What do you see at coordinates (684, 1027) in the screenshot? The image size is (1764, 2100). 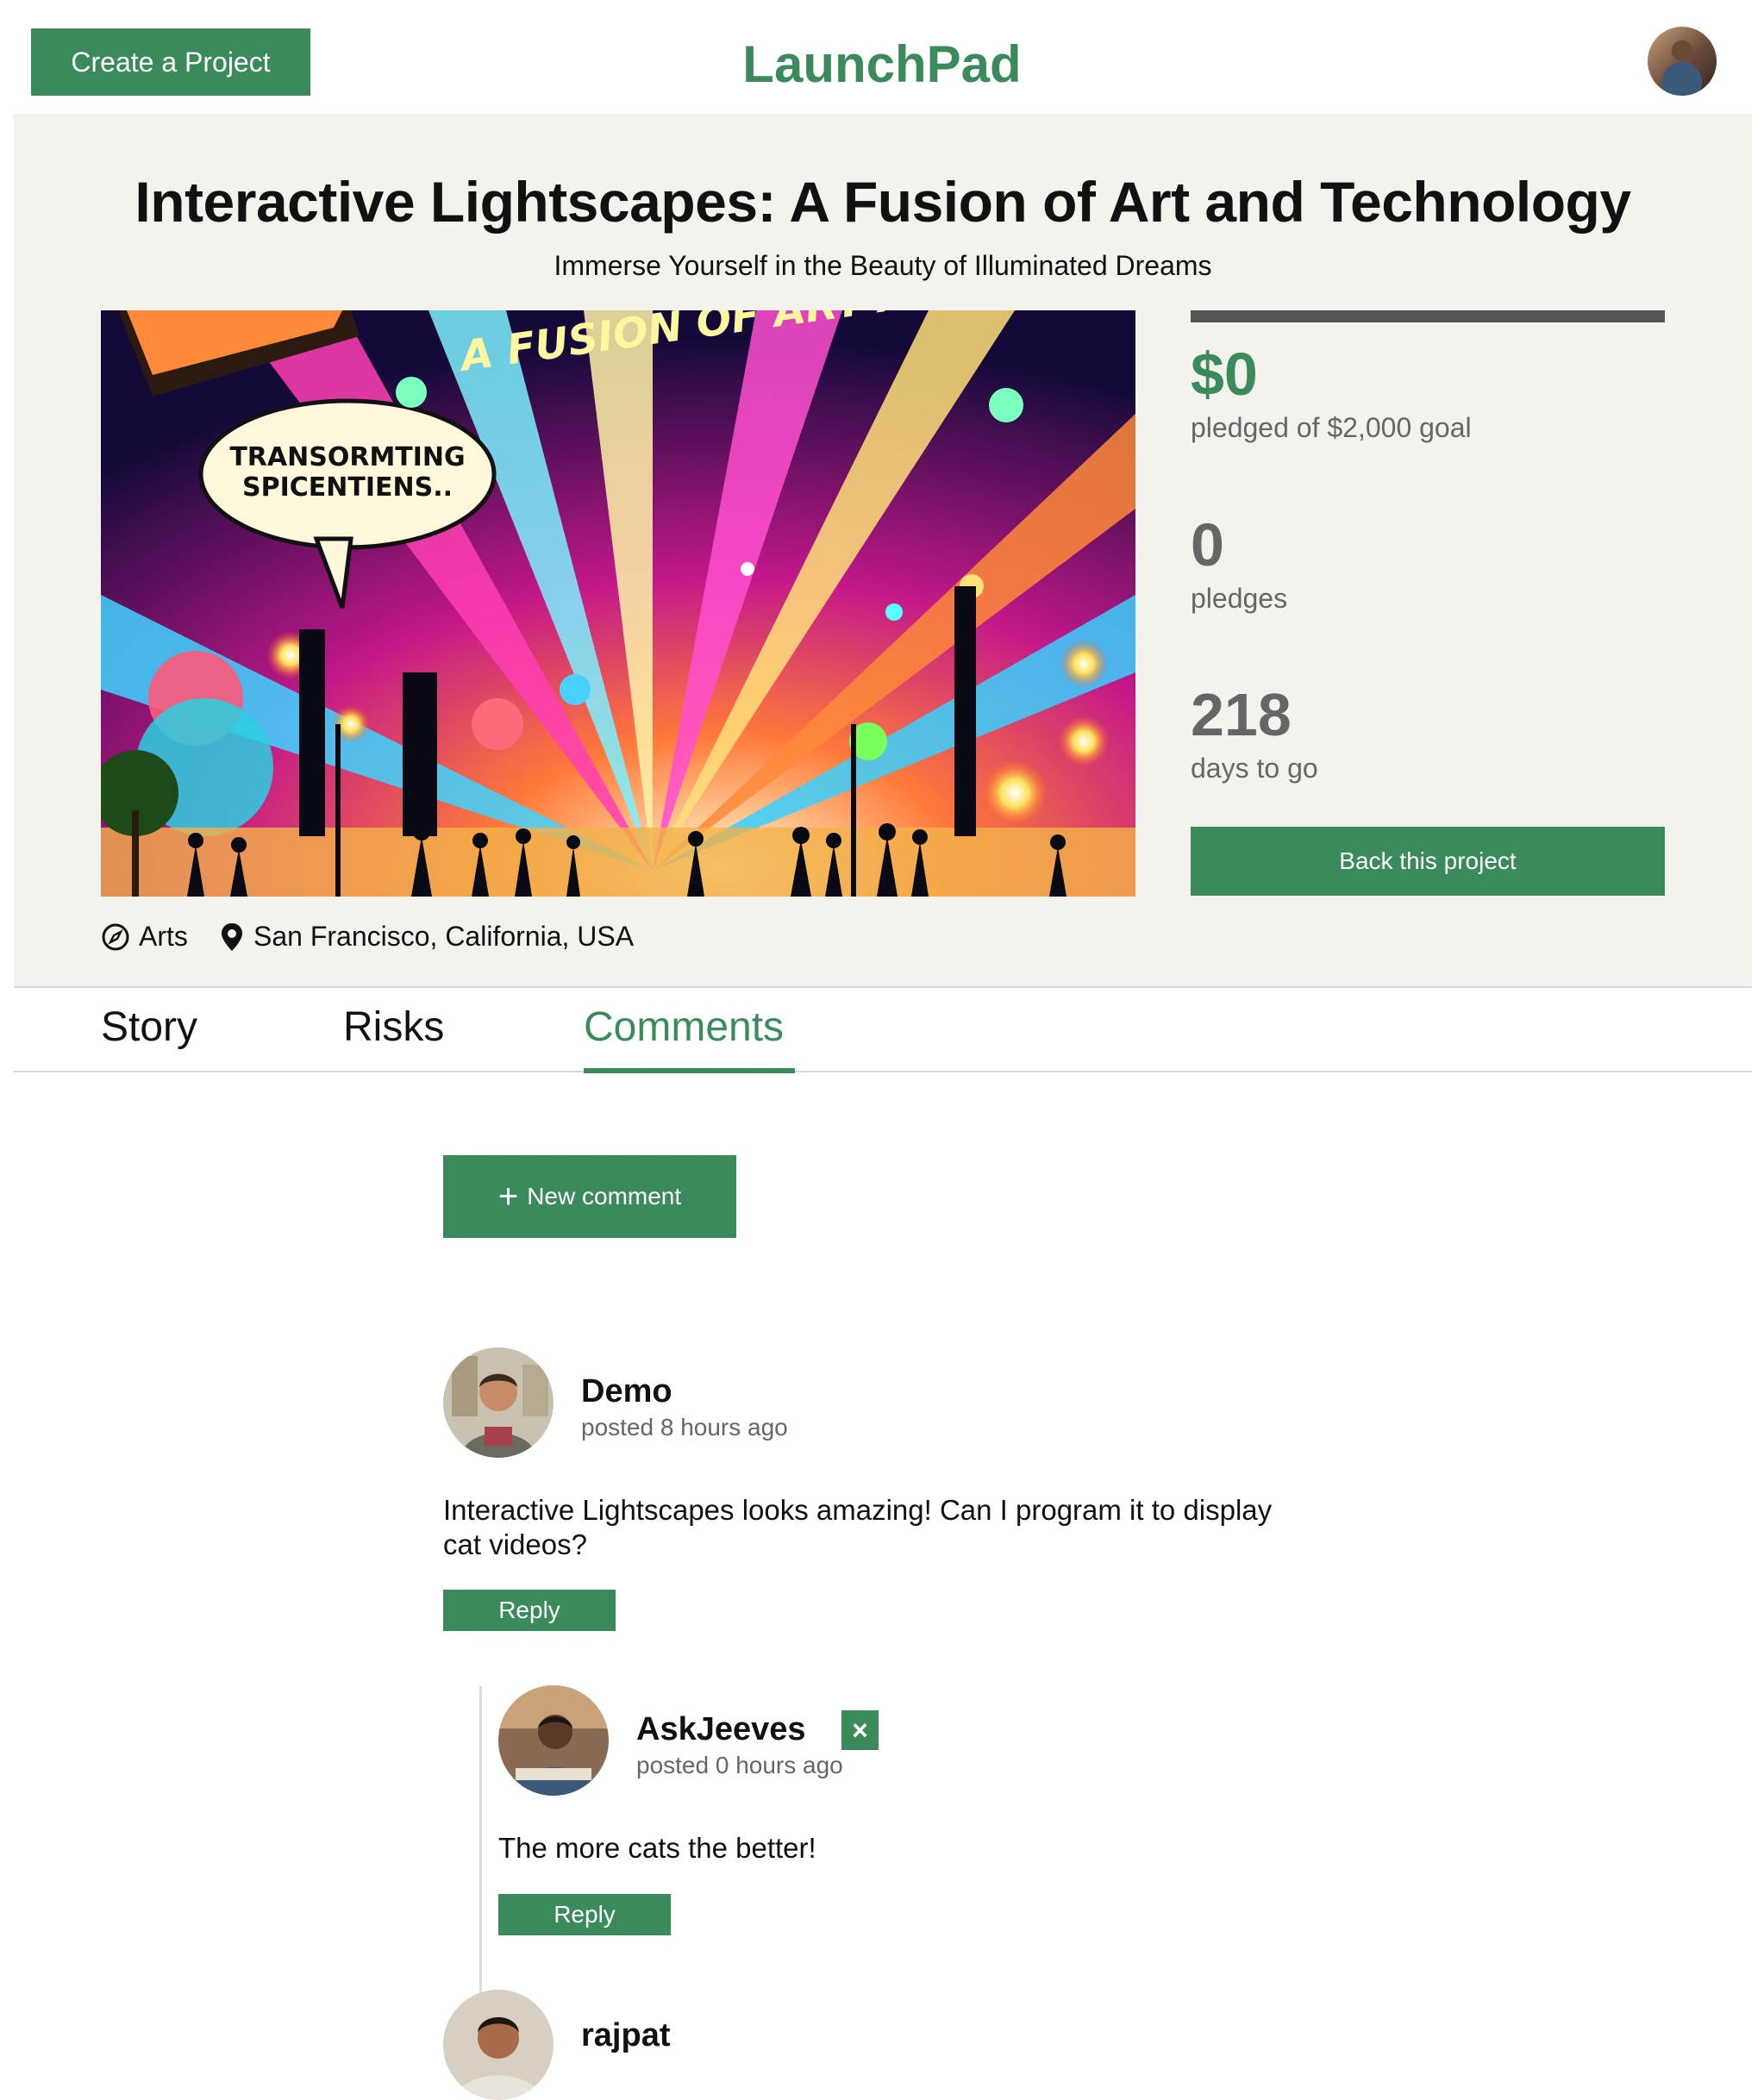 I see `tab-comments: Comments` at bounding box center [684, 1027].